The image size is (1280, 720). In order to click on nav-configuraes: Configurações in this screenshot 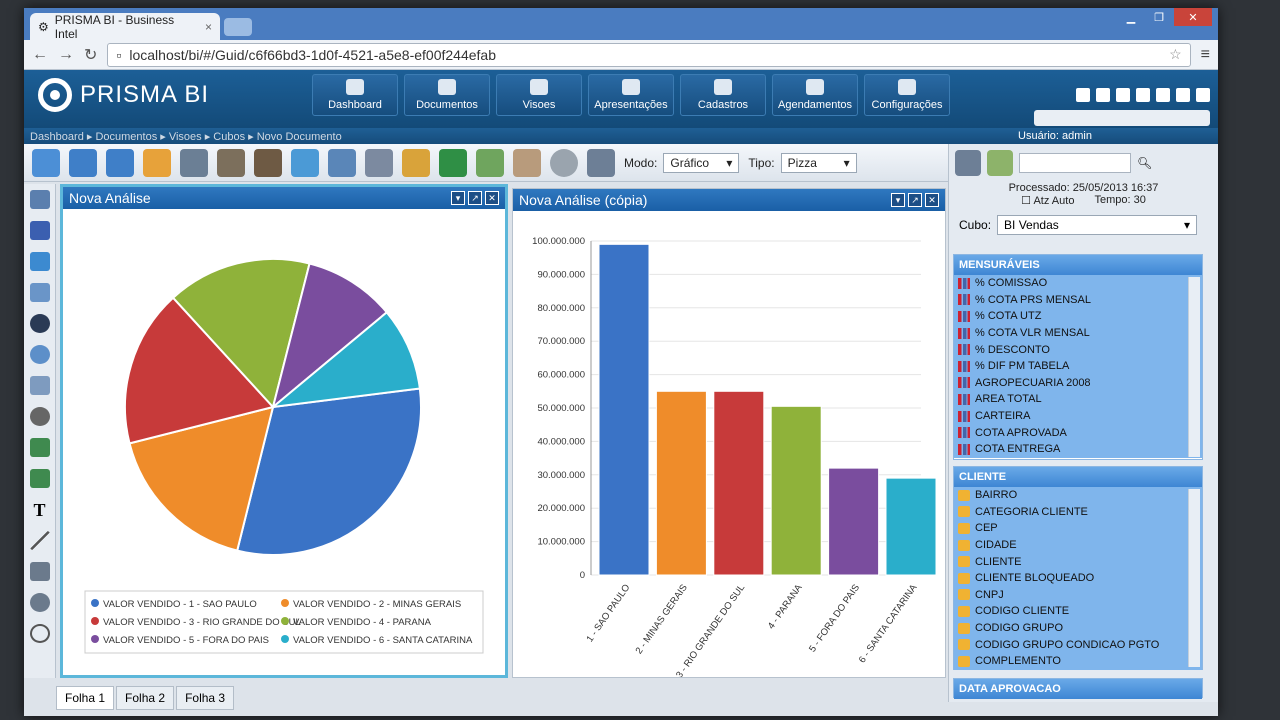, I will do `click(907, 95)`.